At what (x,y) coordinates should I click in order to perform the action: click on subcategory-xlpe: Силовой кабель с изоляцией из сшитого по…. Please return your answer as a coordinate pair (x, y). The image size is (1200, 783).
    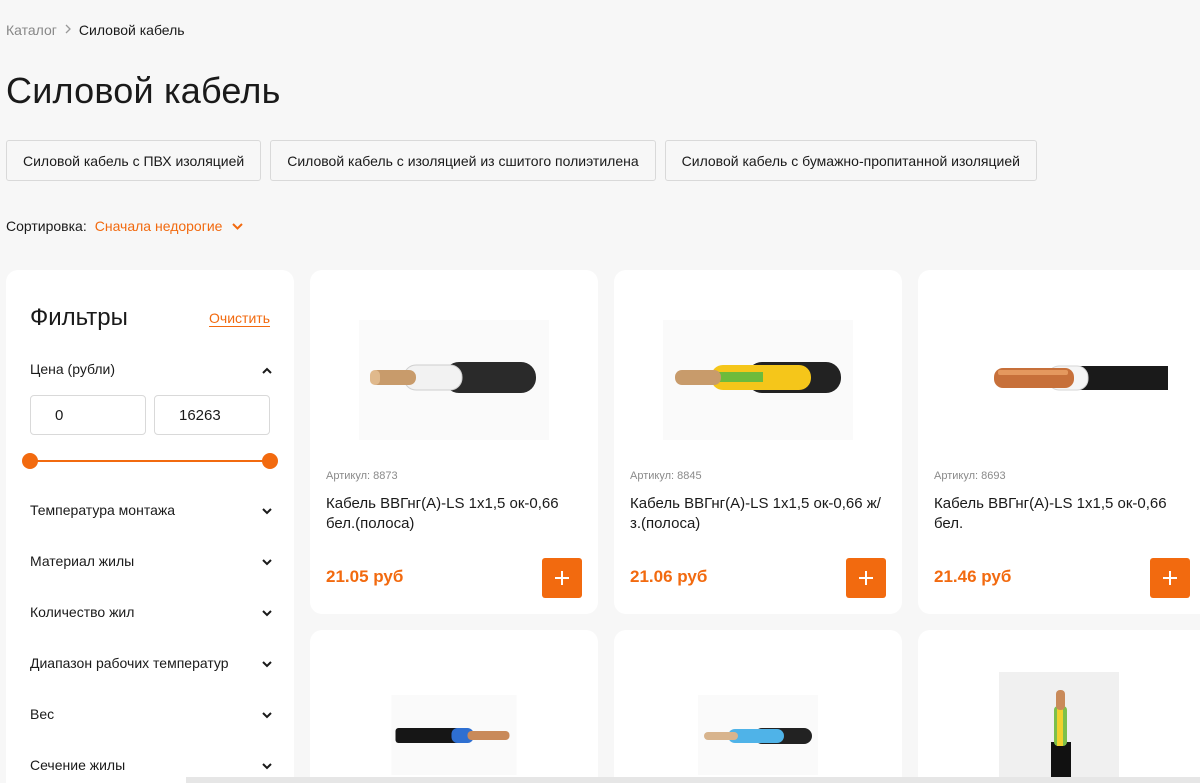
    Looking at the image, I should click on (463, 160).